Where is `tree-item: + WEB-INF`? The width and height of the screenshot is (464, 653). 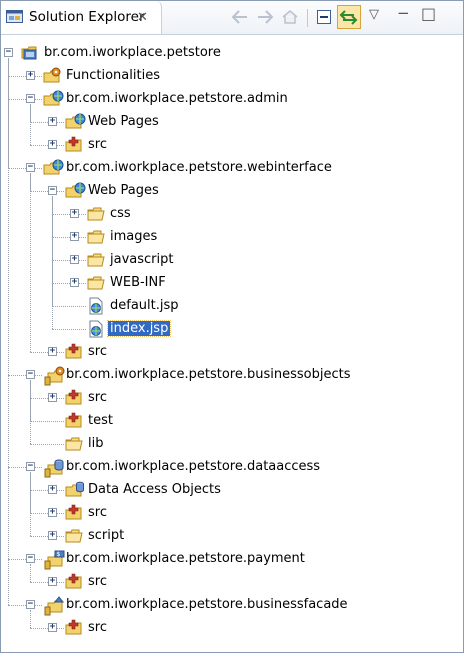
tree-item: + WEB-INF is located at coordinates (231, 283).